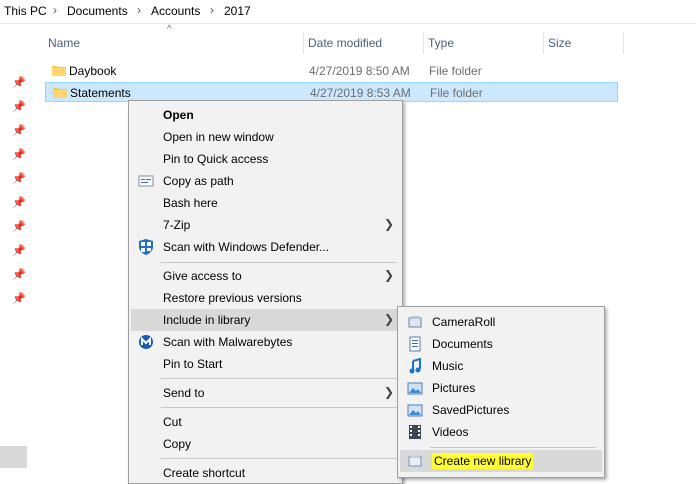 The width and height of the screenshot is (696, 484). I want to click on breadcrumb-accounts: Accounts, so click(175, 11).